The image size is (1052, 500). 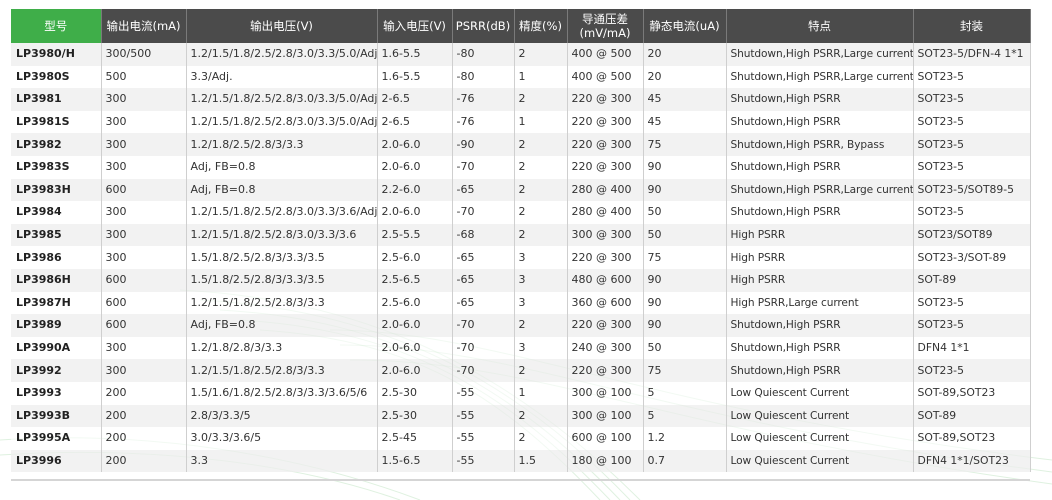 I want to click on cell-output-voltage: 1.2/1.8/2.5/2.8/3/3.3, so click(x=282, y=144).